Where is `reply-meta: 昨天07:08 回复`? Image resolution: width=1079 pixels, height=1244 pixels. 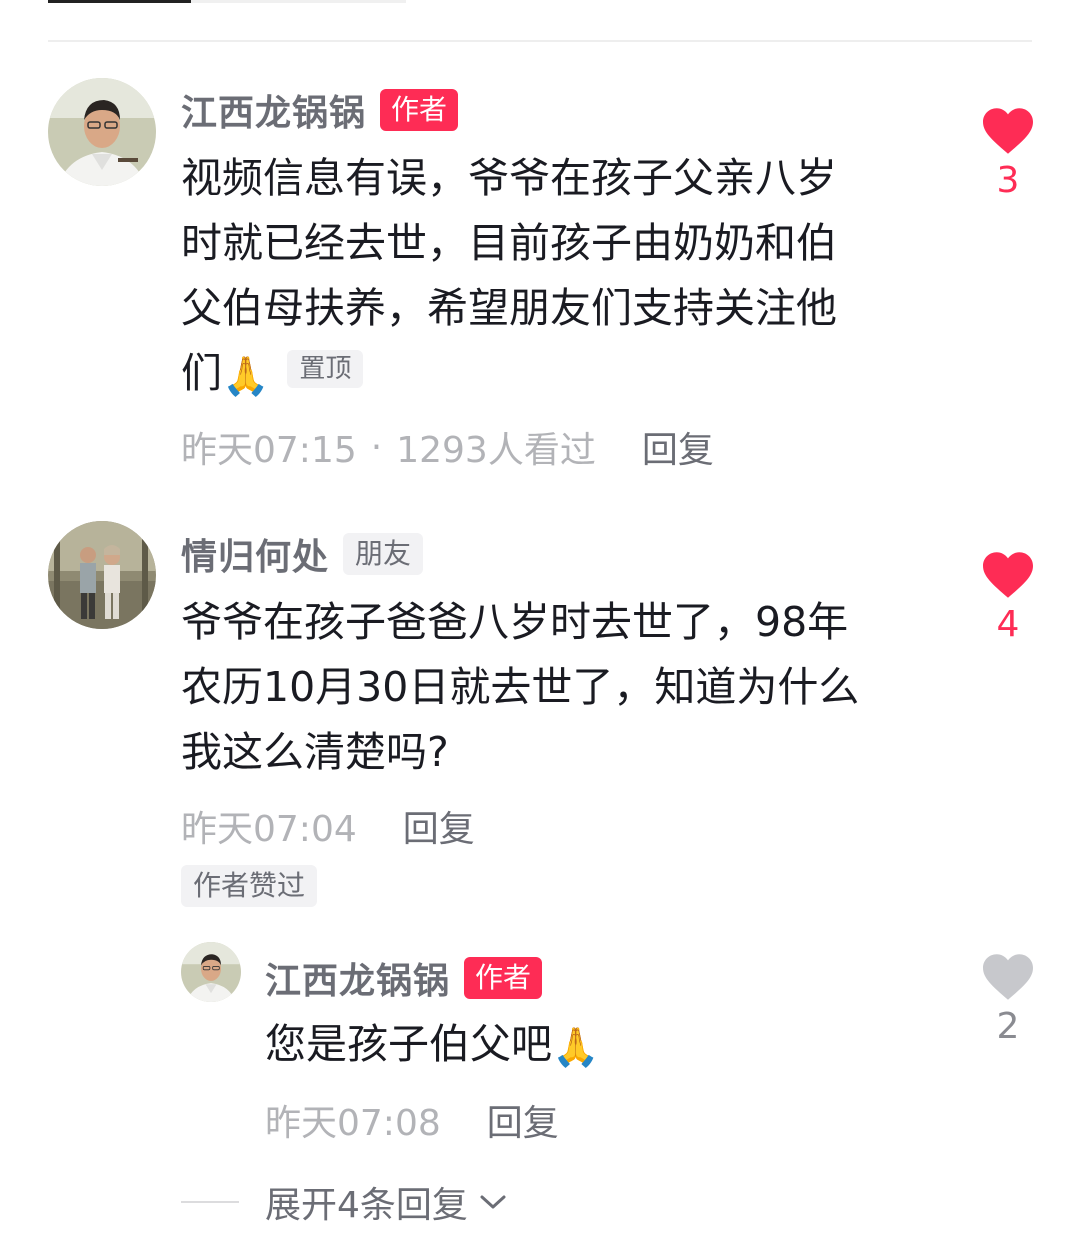 reply-meta: 昨天07:08 回复 is located at coordinates (412, 1120).